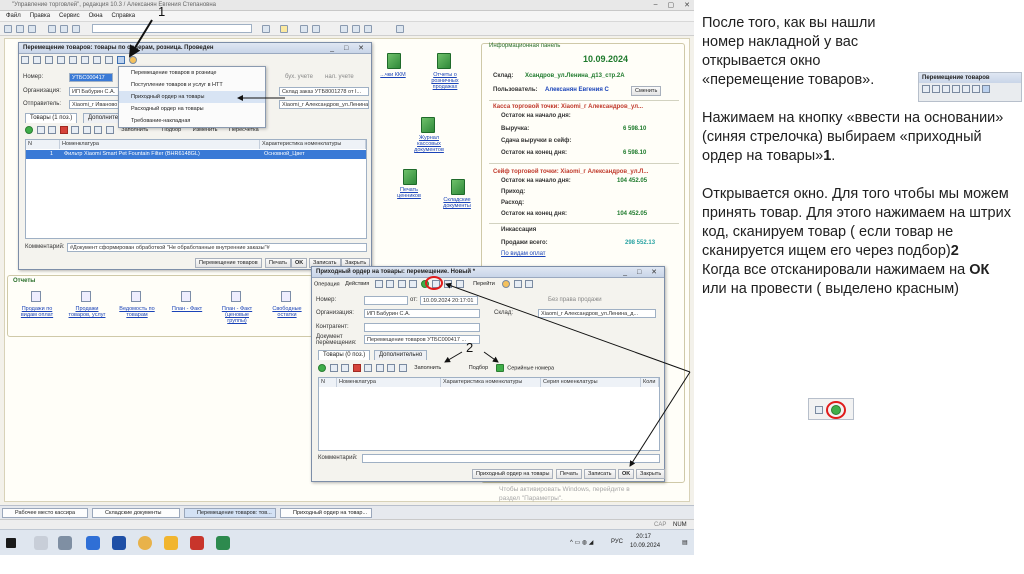  What do you see at coordinates (223, 543) in the screenshot?
I see `tool-icon` at bounding box center [223, 543].